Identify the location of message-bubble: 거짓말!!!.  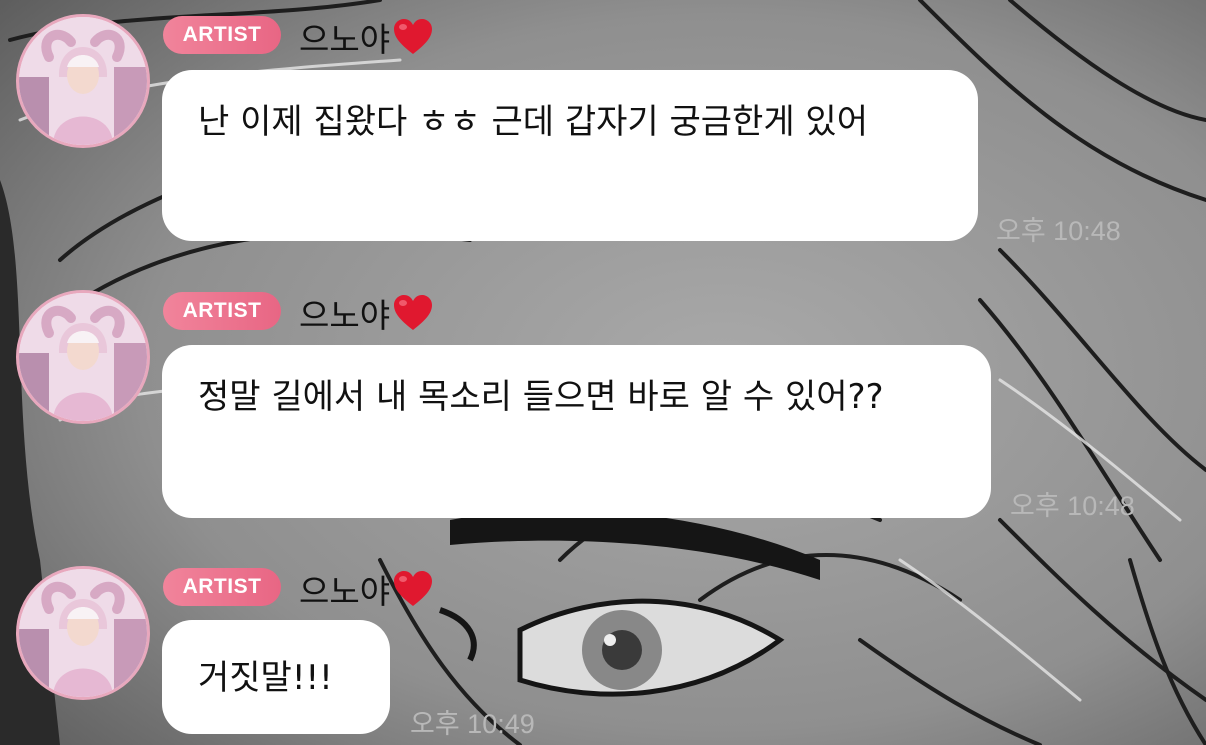
(276, 677).